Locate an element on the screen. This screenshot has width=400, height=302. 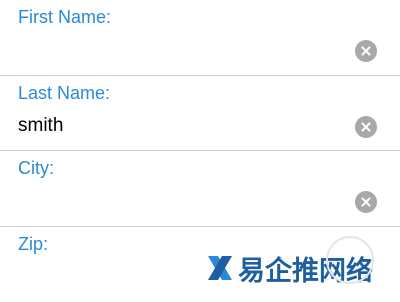
logo-icon is located at coordinates (220, 268).